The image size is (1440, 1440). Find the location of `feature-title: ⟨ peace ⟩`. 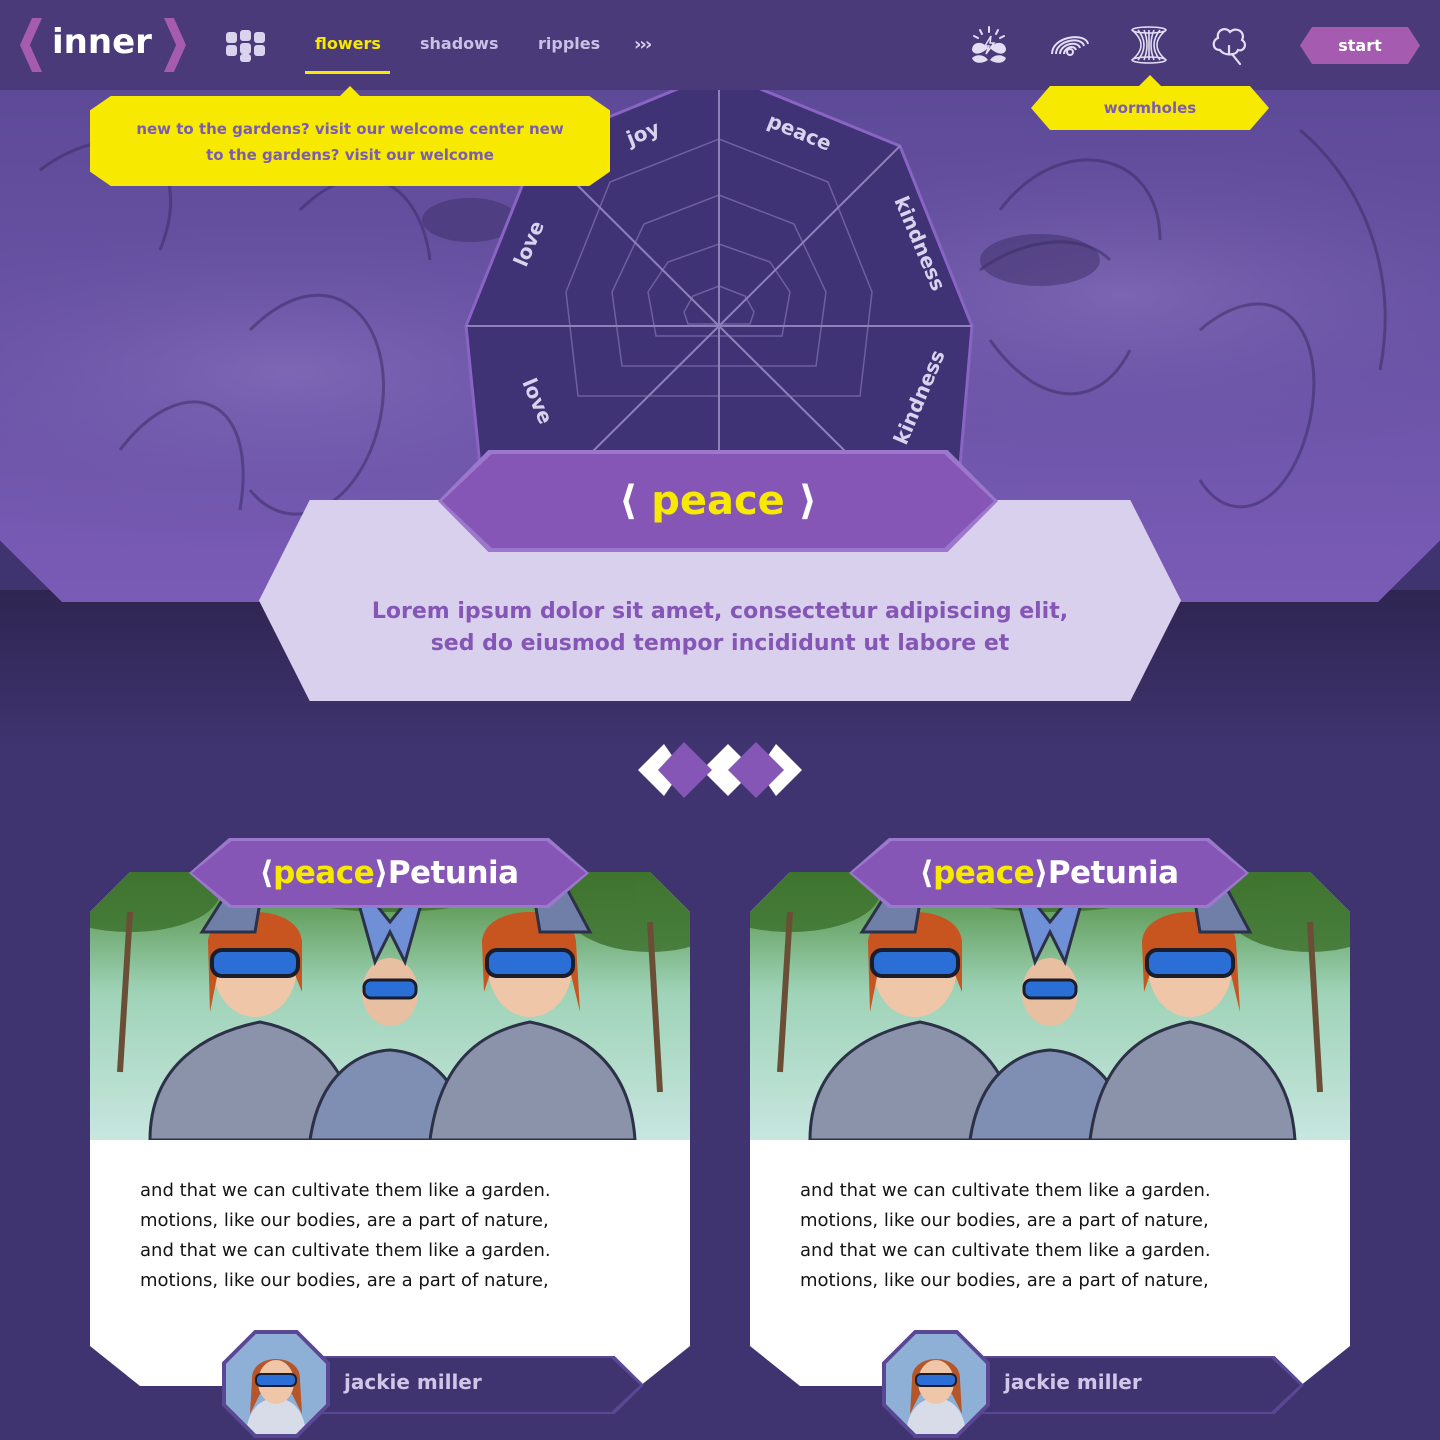

feature-title: ⟨ peace ⟩ is located at coordinates (718, 501).